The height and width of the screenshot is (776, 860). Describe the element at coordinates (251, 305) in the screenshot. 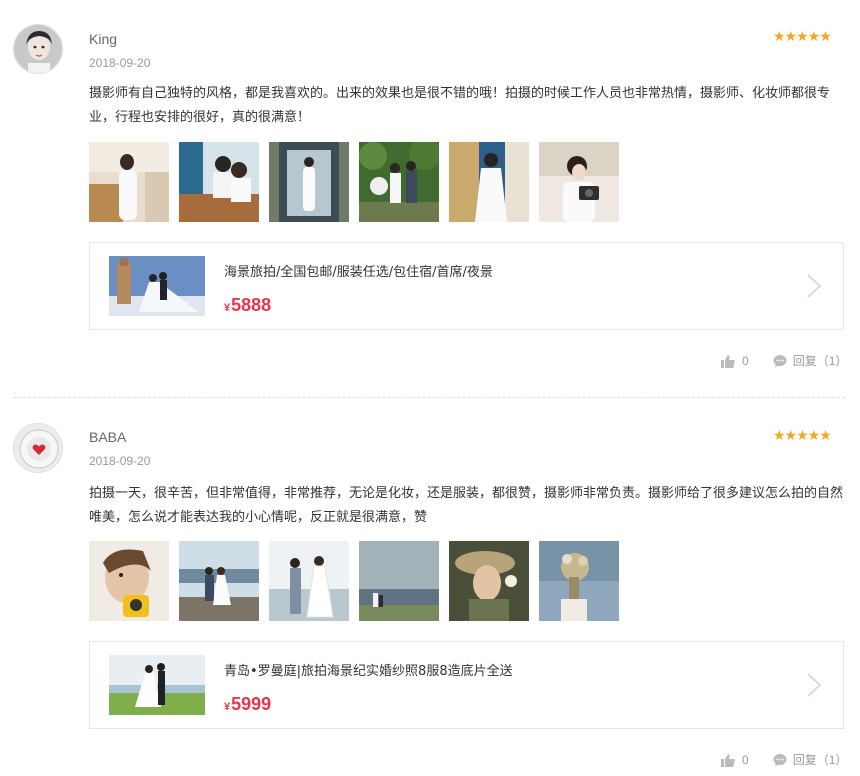

I see `price-value: 5888` at that location.